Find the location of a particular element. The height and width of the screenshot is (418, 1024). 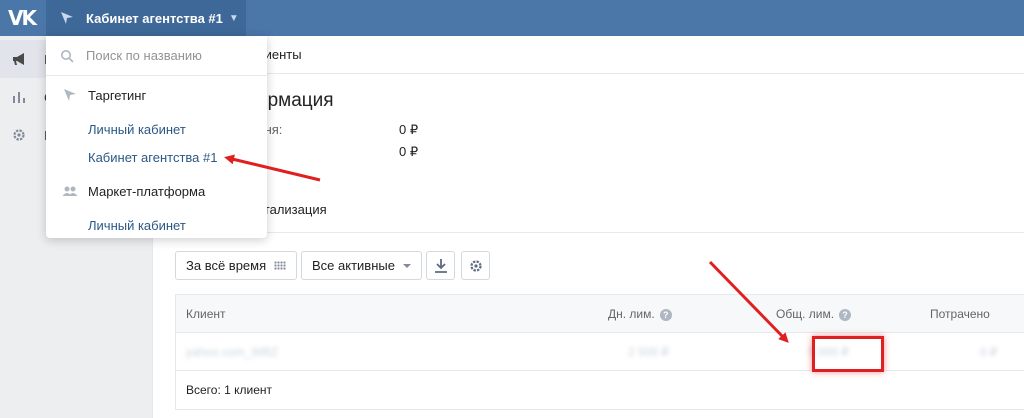

section-market: Маркет-платформа is located at coordinates (156, 191).